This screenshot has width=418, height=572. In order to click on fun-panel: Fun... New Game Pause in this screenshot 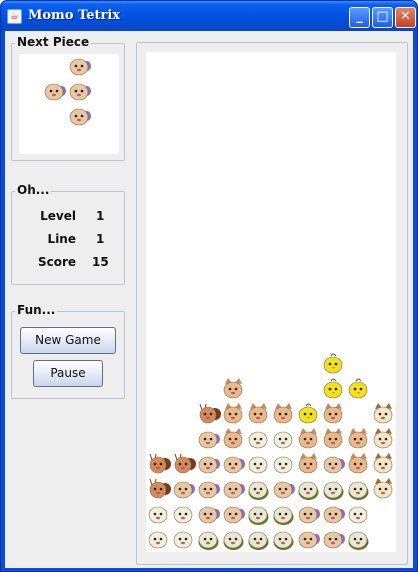, I will do `click(68, 351)`.